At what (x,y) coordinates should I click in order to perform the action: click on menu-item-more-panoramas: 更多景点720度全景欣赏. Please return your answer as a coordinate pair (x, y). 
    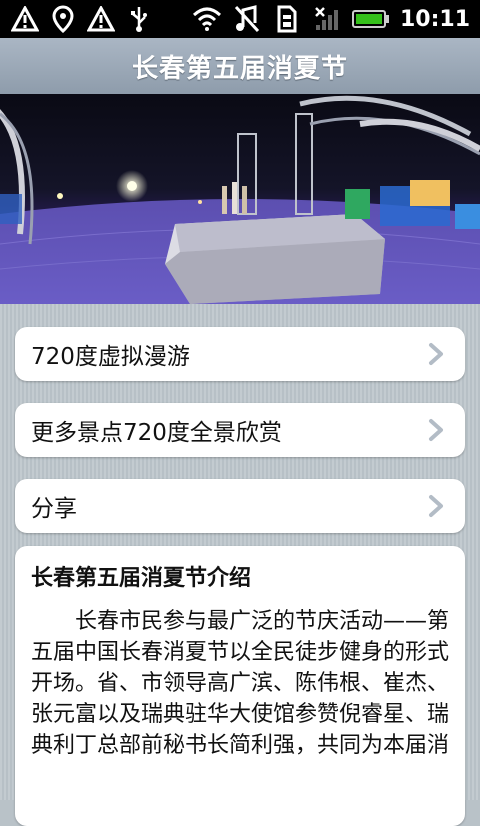
    Looking at the image, I should click on (240, 430).